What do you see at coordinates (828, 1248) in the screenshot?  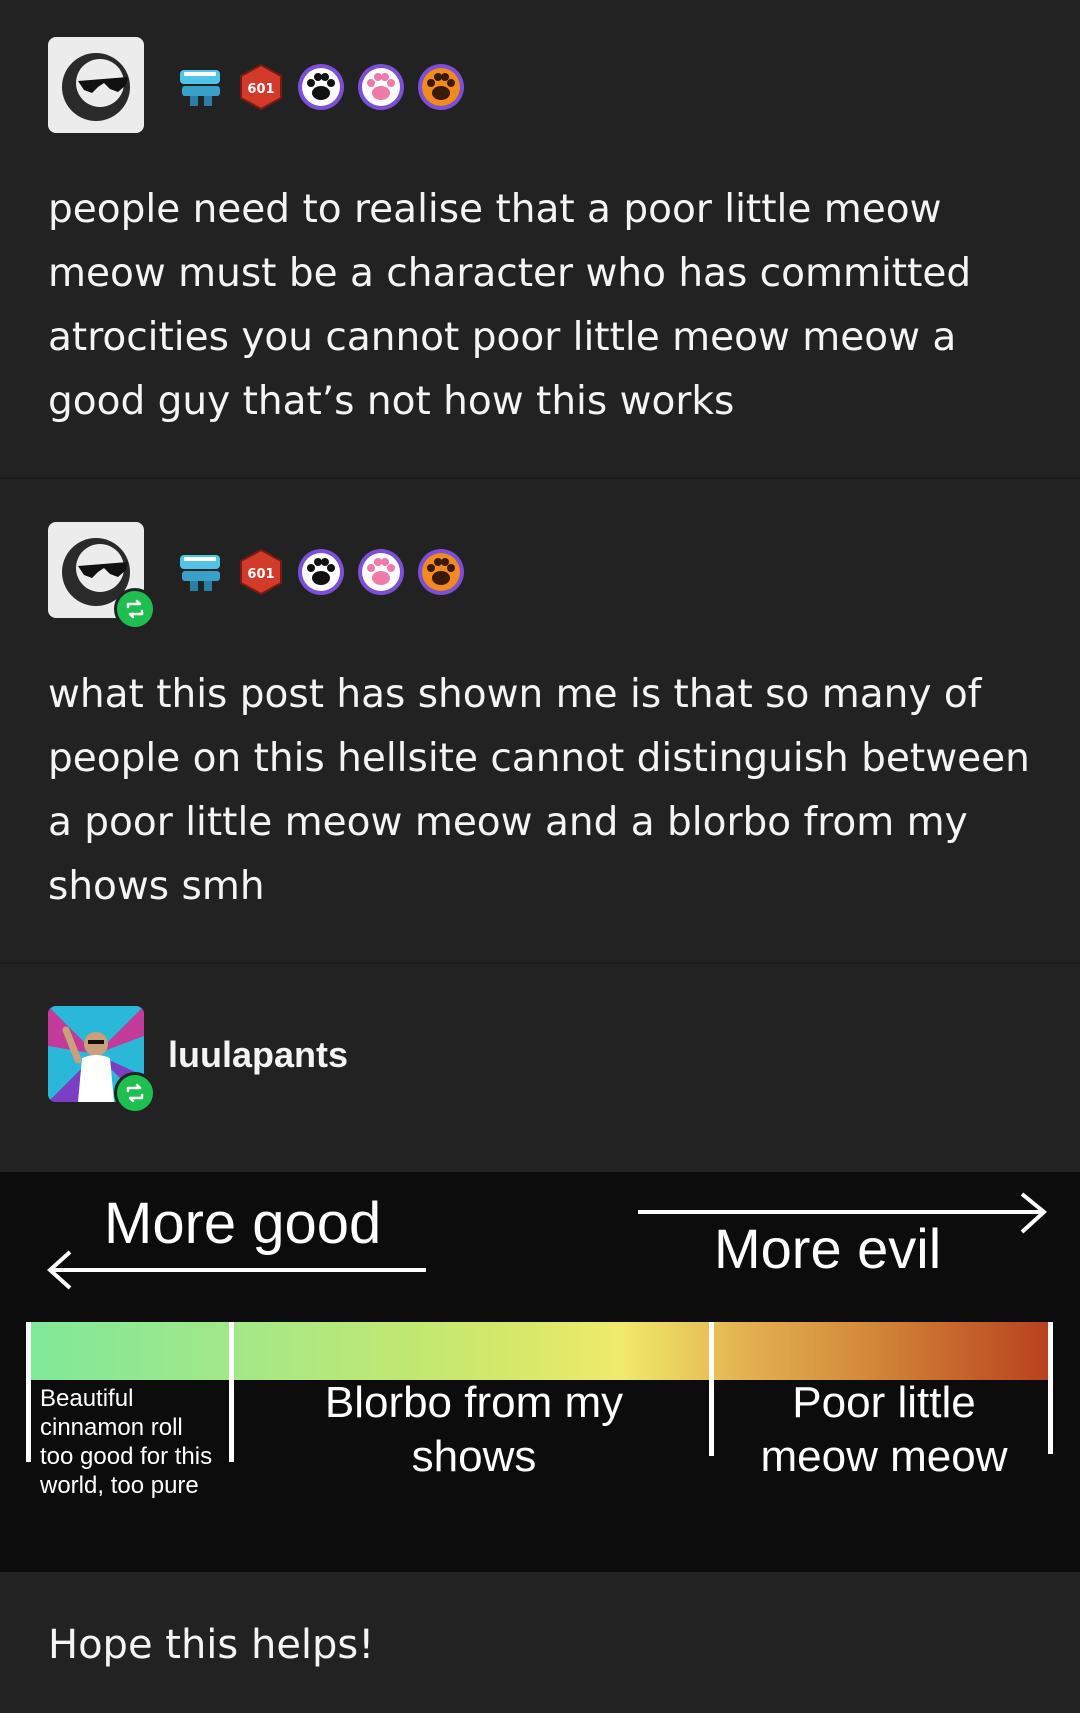 I see `more-evil-label: More evil` at bounding box center [828, 1248].